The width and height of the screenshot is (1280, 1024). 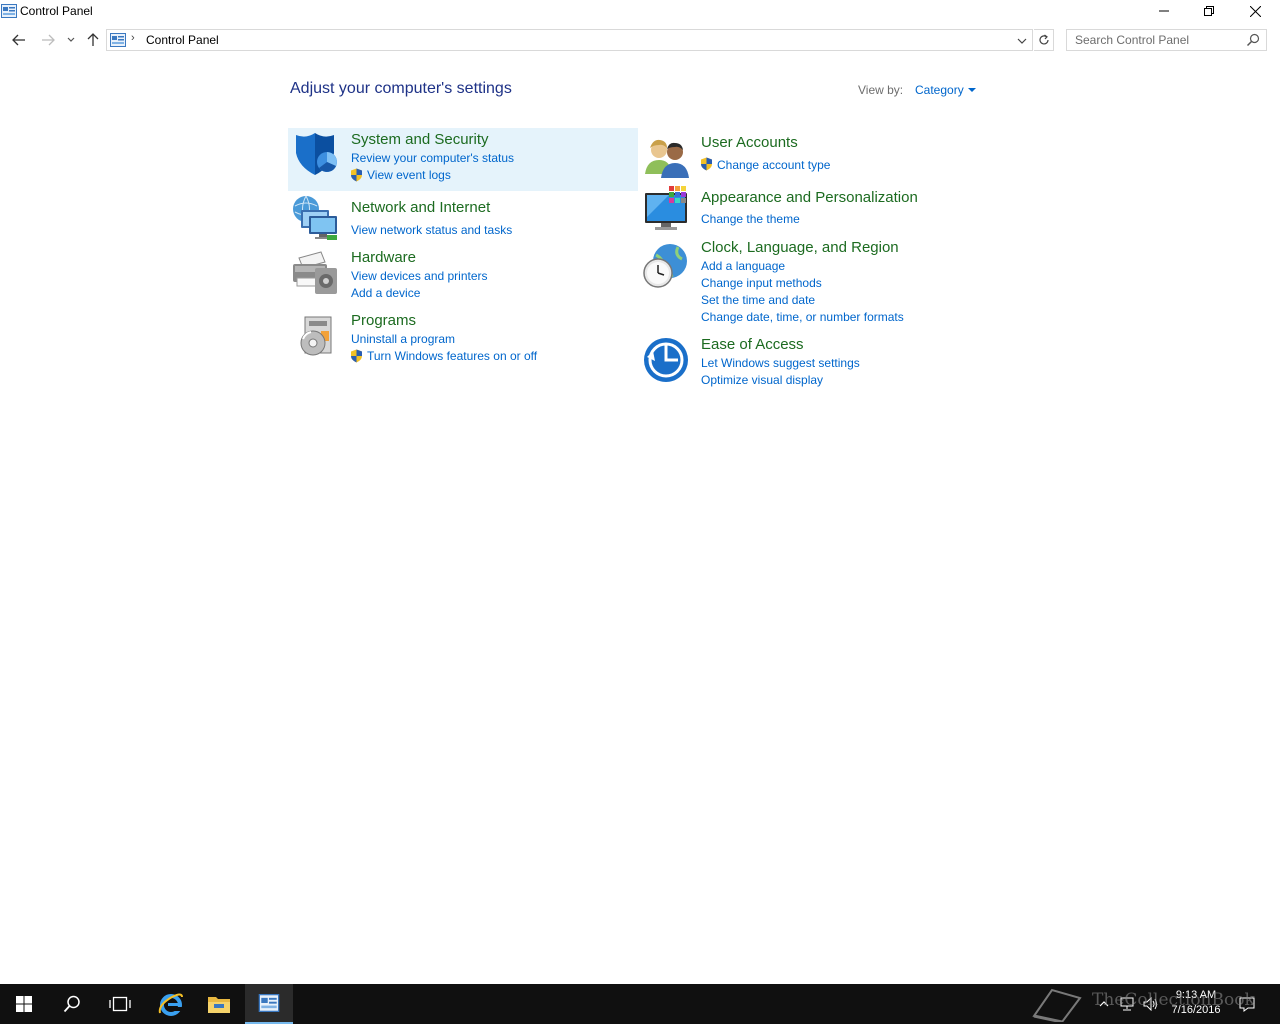 What do you see at coordinates (780, 363) in the screenshot?
I see `link-windows-suggest-settings: Let Windows suggest settings` at bounding box center [780, 363].